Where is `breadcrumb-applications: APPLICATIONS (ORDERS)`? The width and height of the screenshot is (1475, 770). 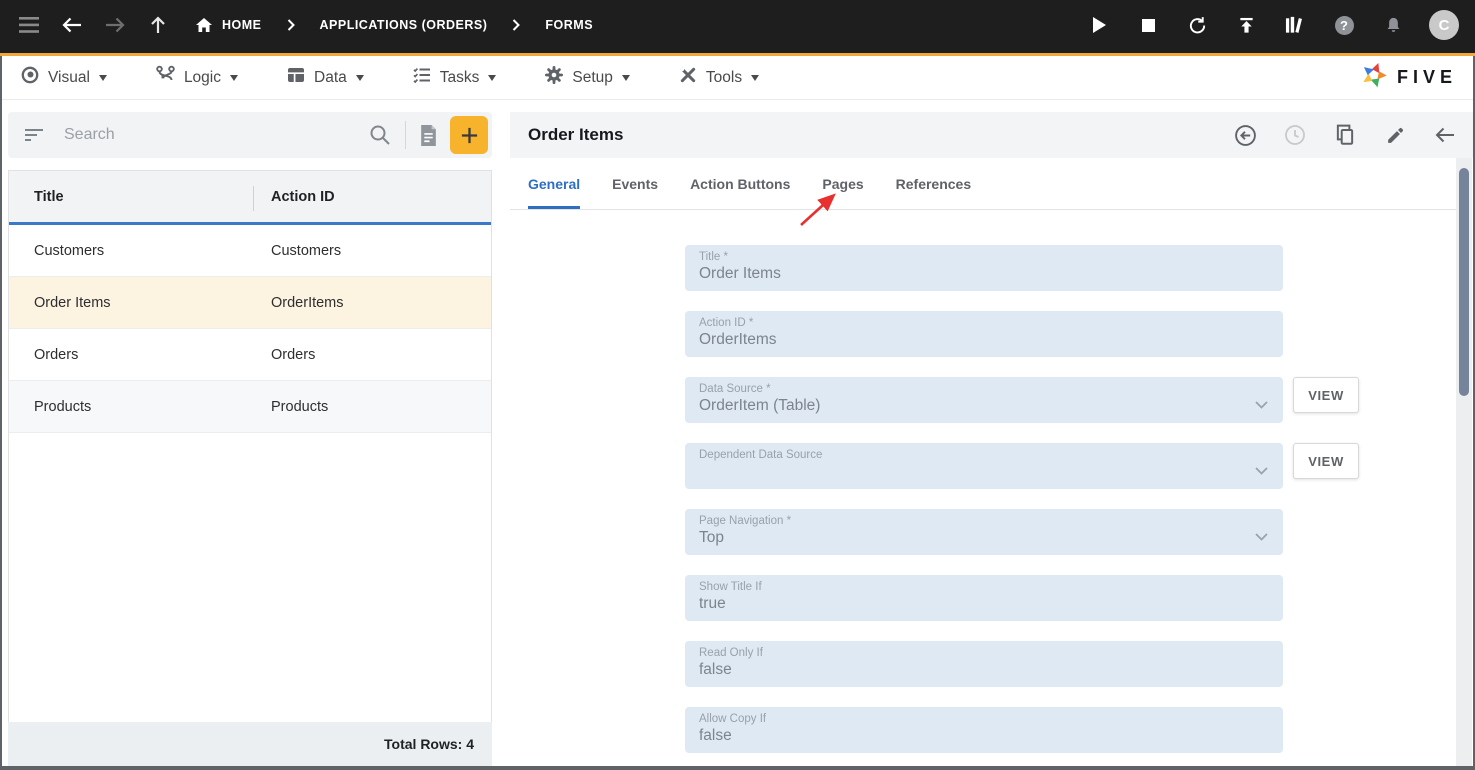
breadcrumb-applications: APPLICATIONS (ORDERS) is located at coordinates (404, 25).